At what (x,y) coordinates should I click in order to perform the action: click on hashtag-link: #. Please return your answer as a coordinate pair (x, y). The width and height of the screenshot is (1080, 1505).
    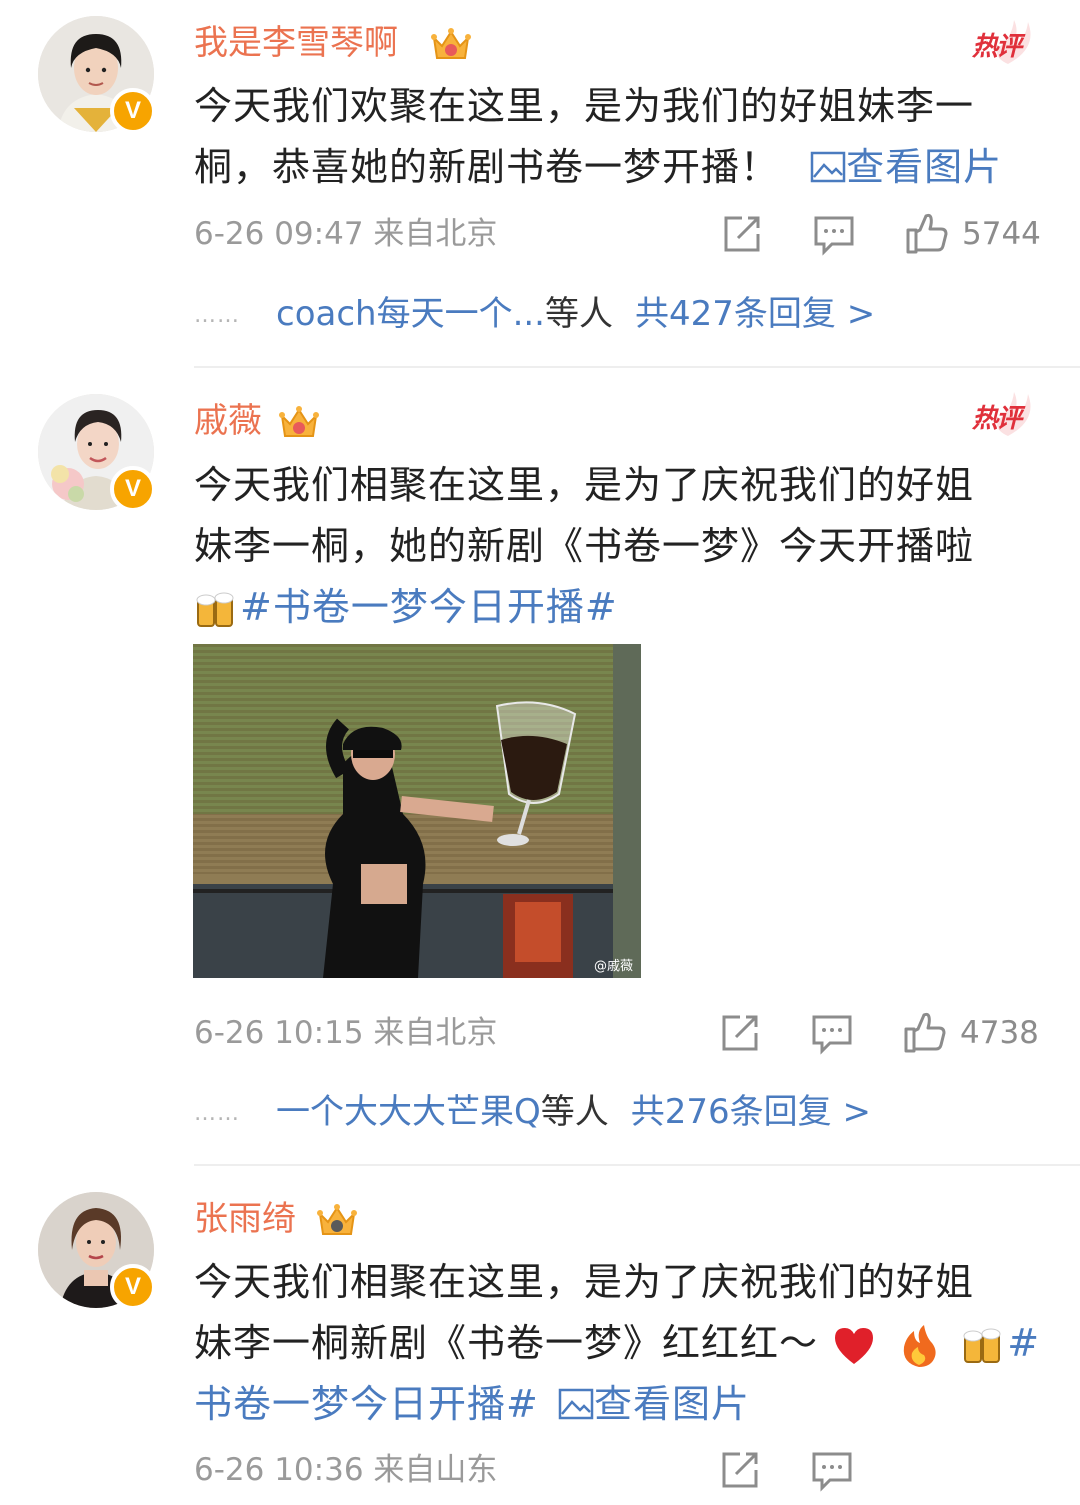
    Looking at the image, I should click on (1023, 1343).